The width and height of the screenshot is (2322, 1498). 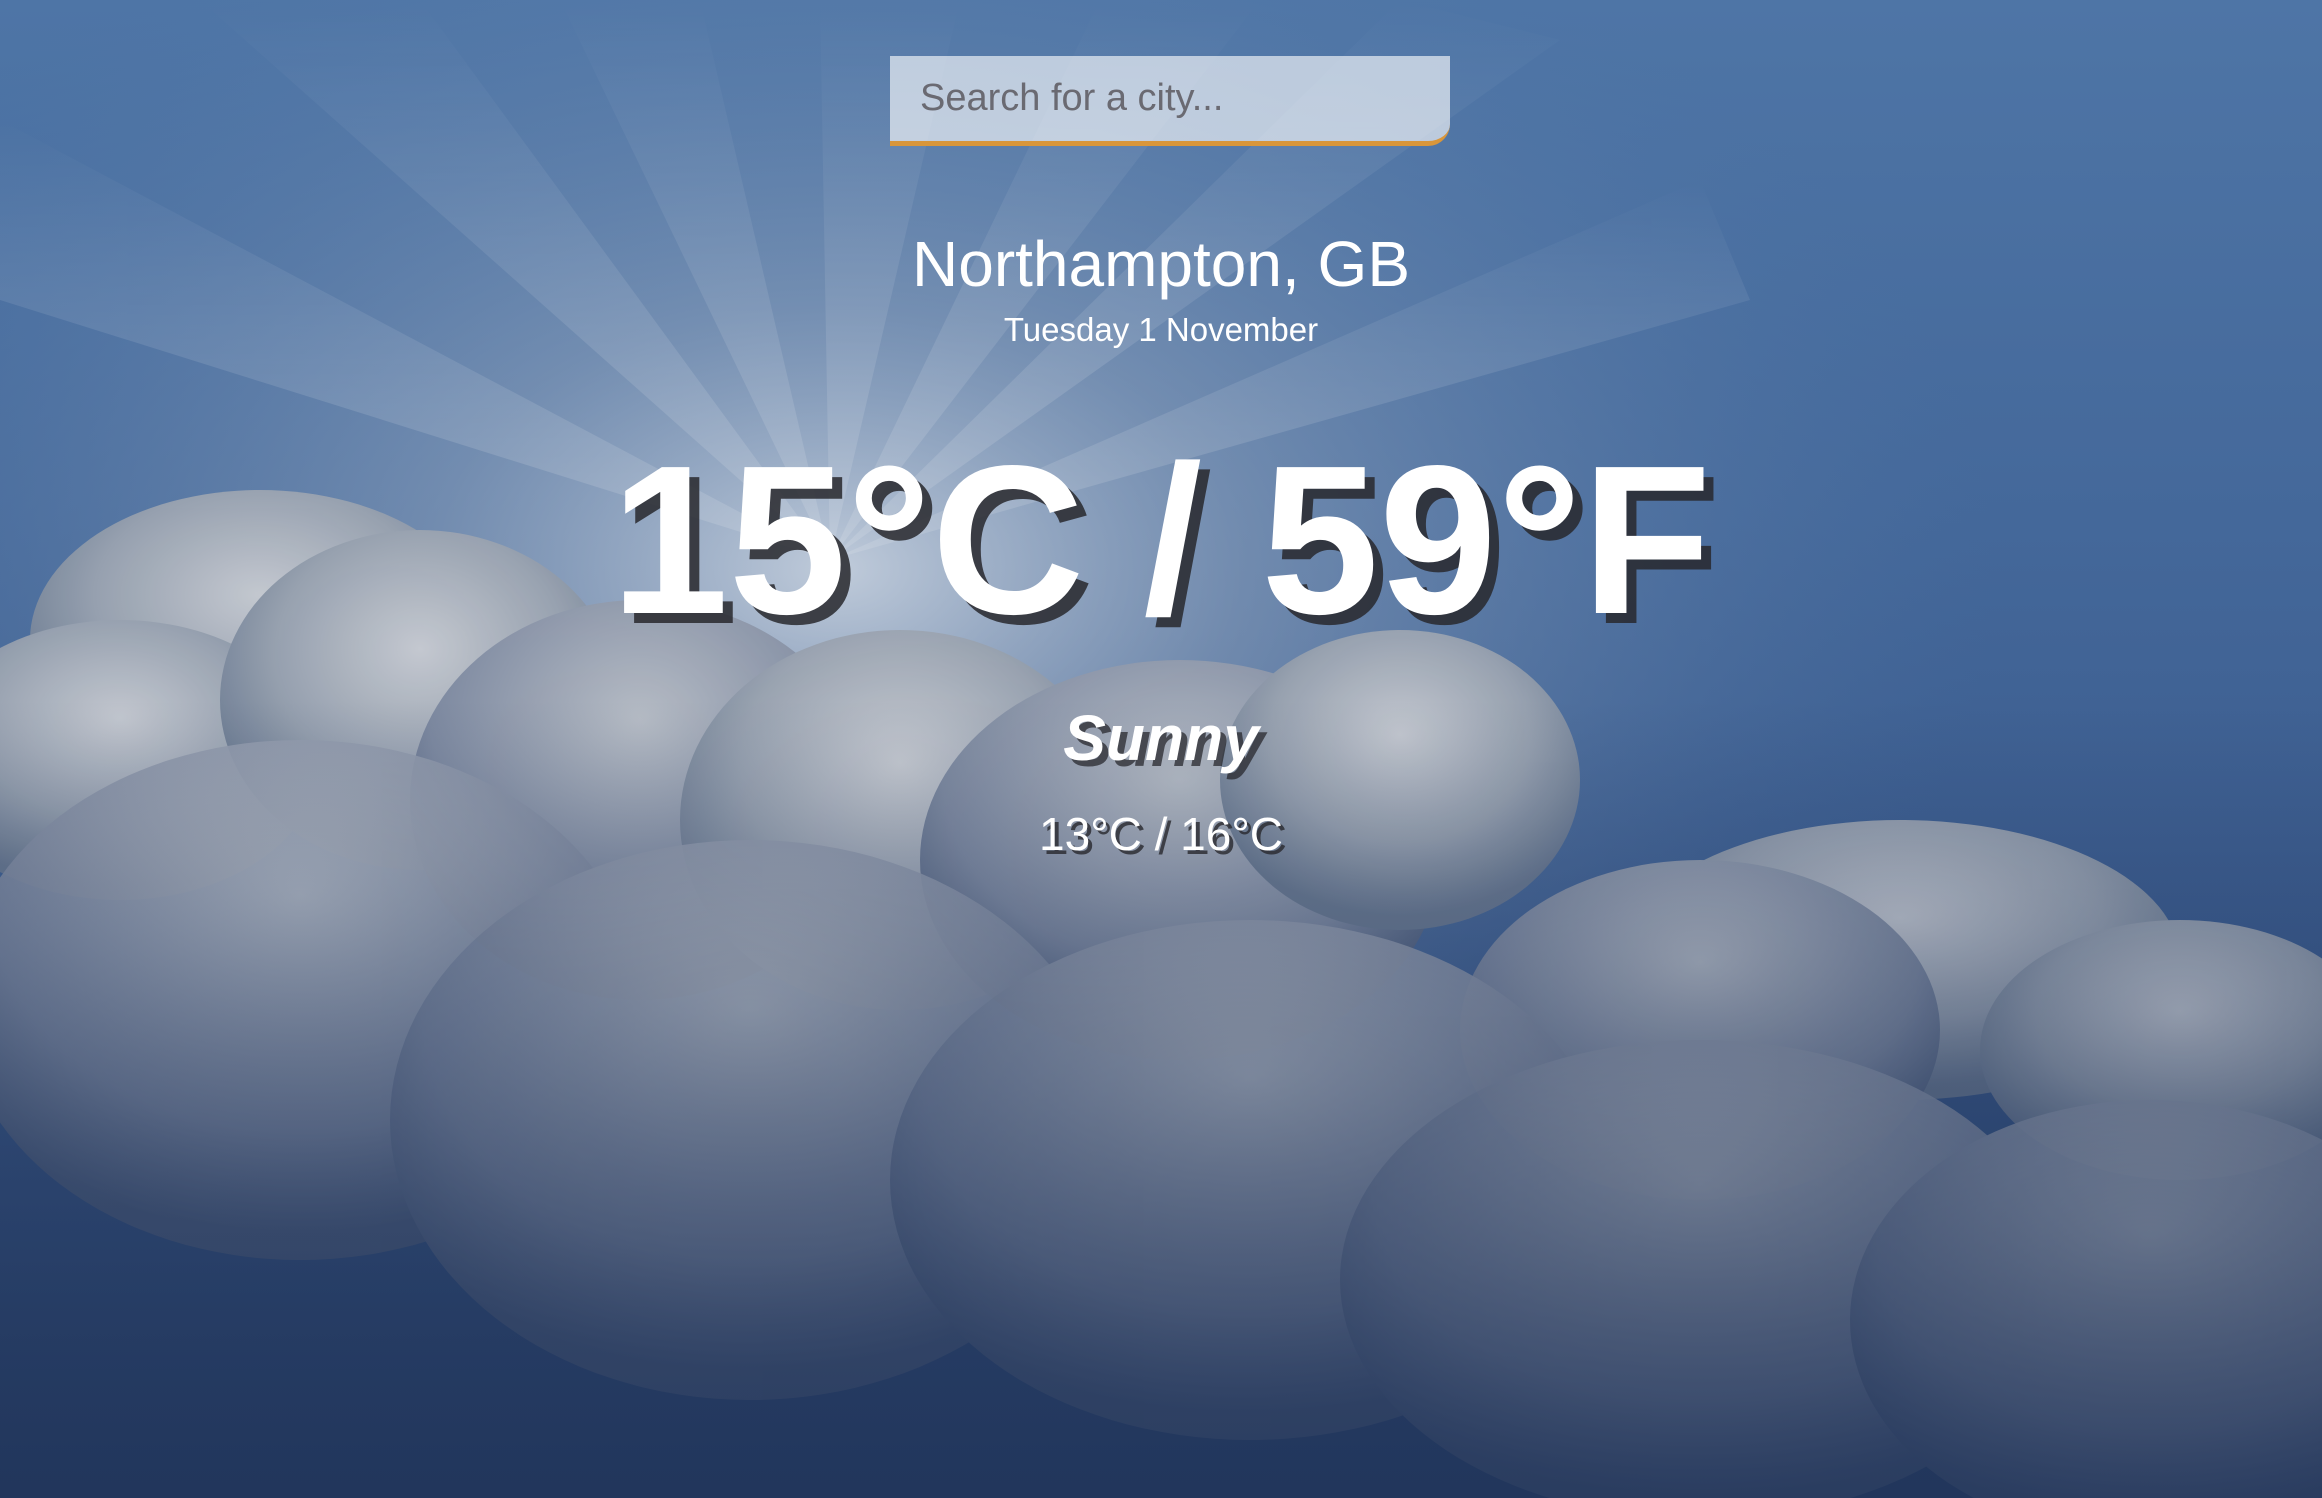 What do you see at coordinates (1161, 834) in the screenshot?
I see `temperature-range: 13°C / 16°C` at bounding box center [1161, 834].